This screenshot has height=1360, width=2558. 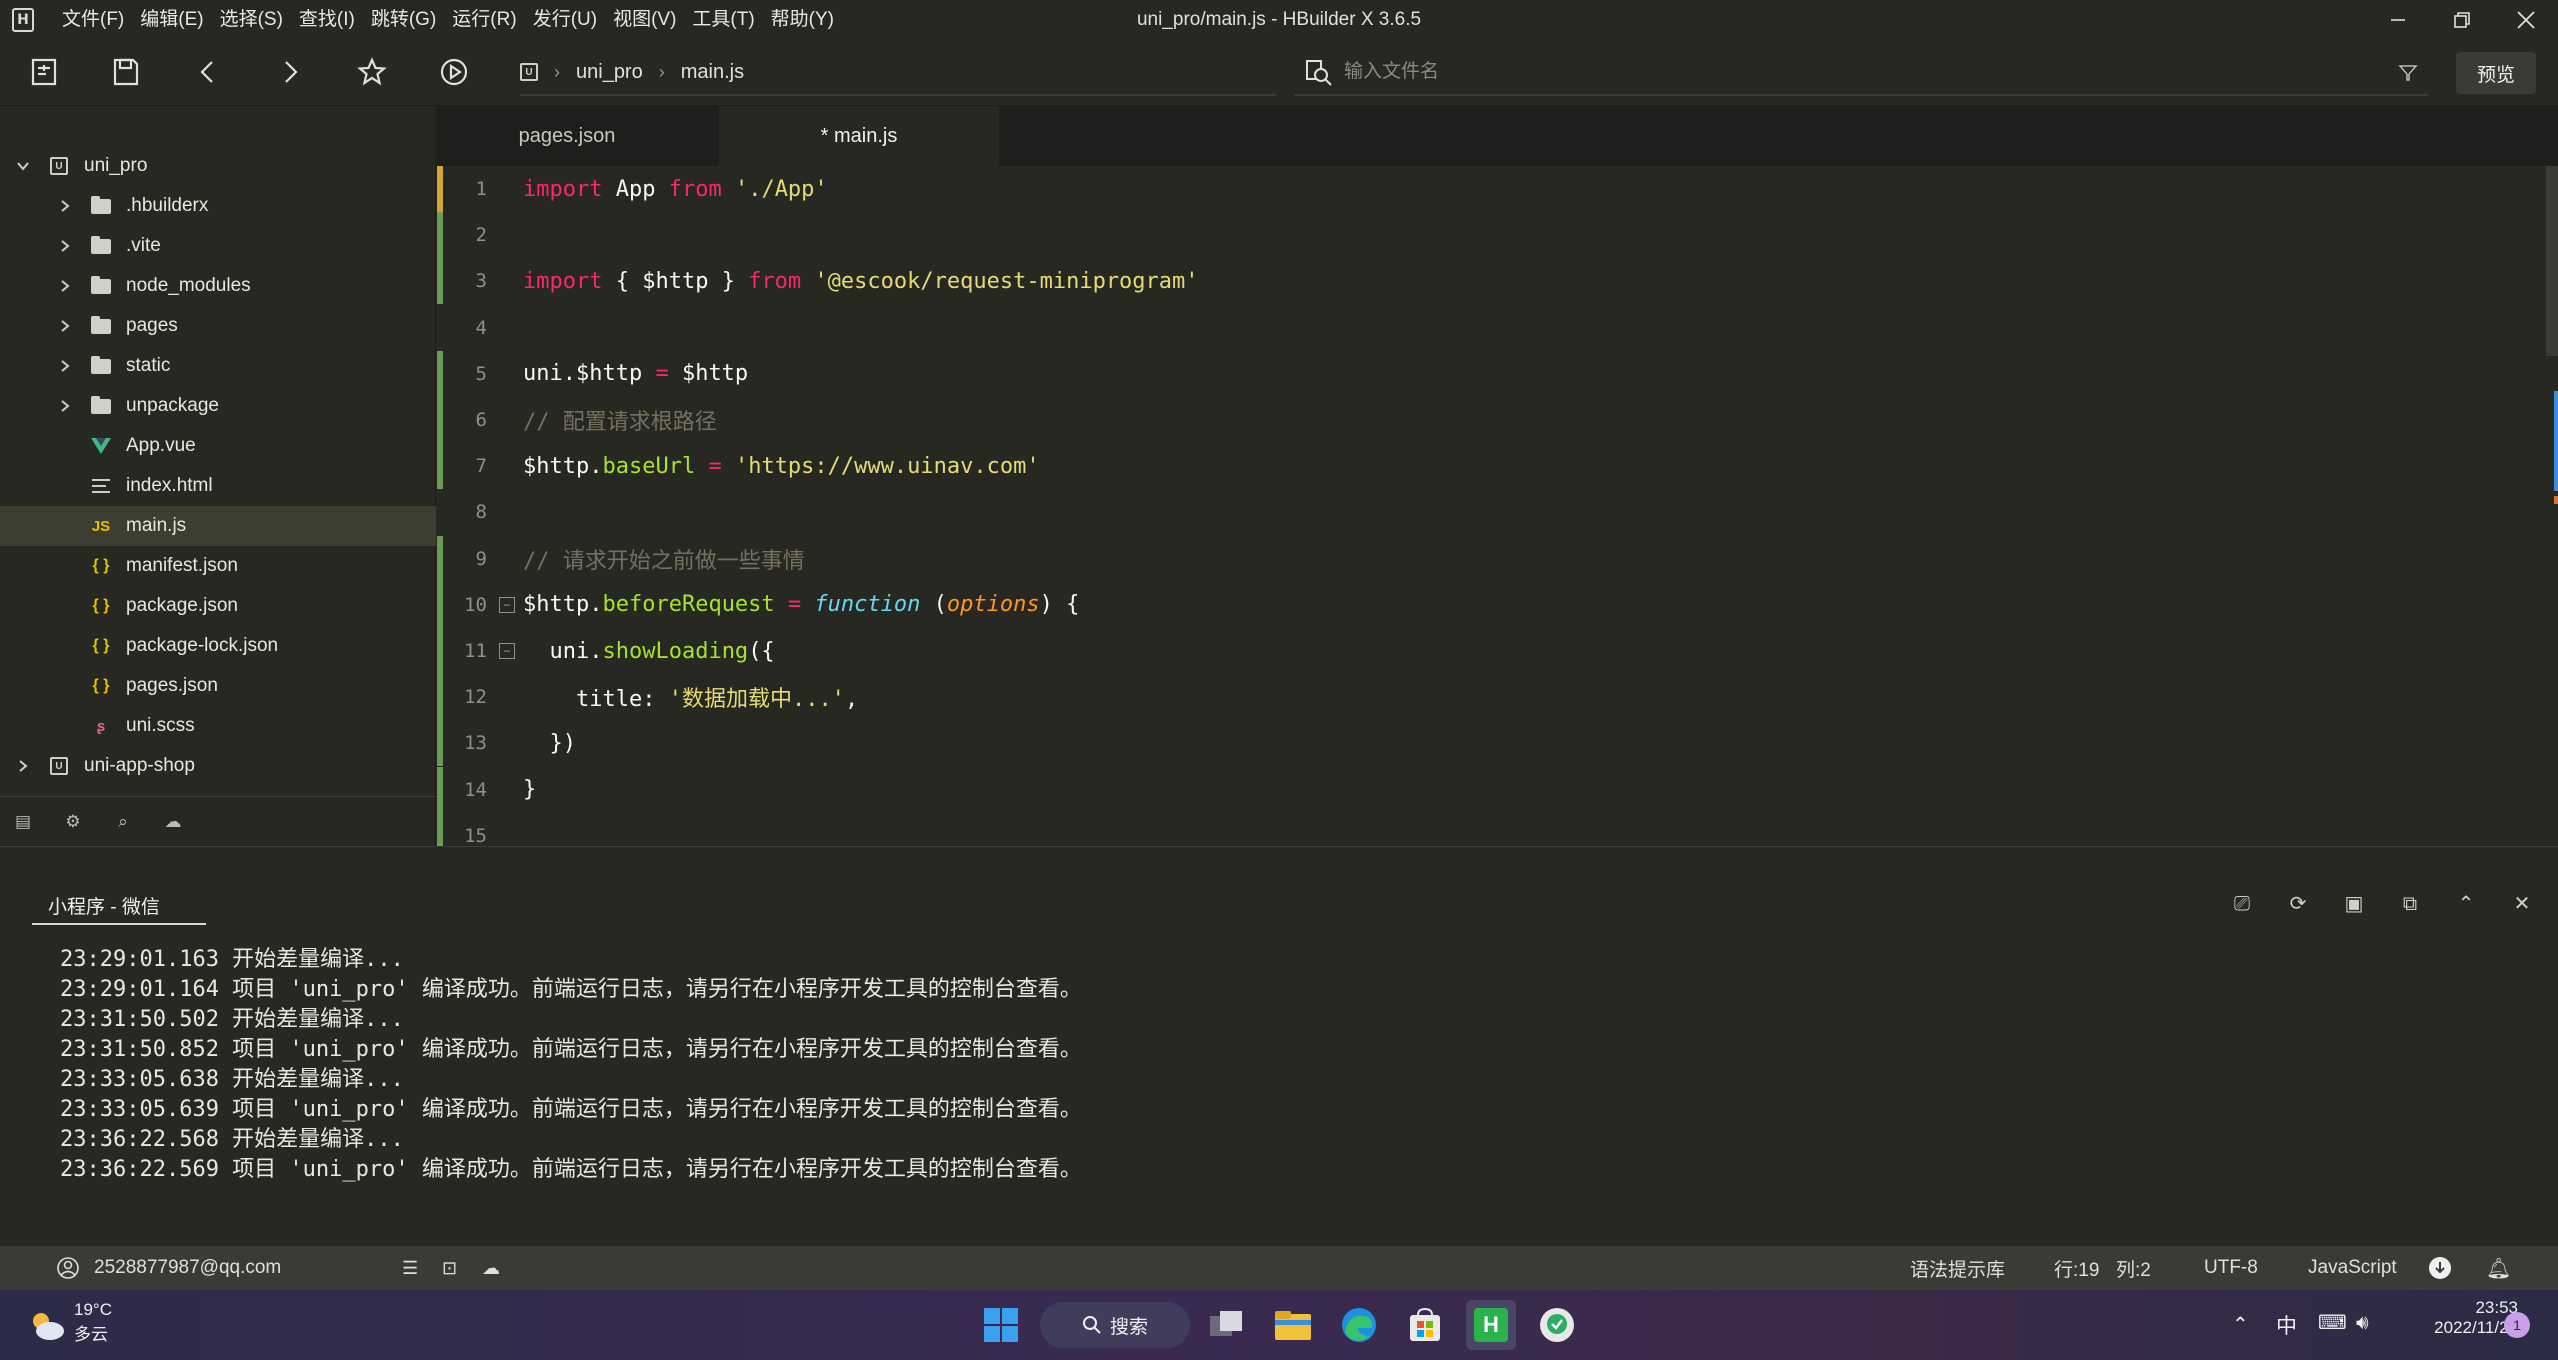 What do you see at coordinates (119, 906) in the screenshot?
I see `console-tab-weixin: 小程序 - 微信` at bounding box center [119, 906].